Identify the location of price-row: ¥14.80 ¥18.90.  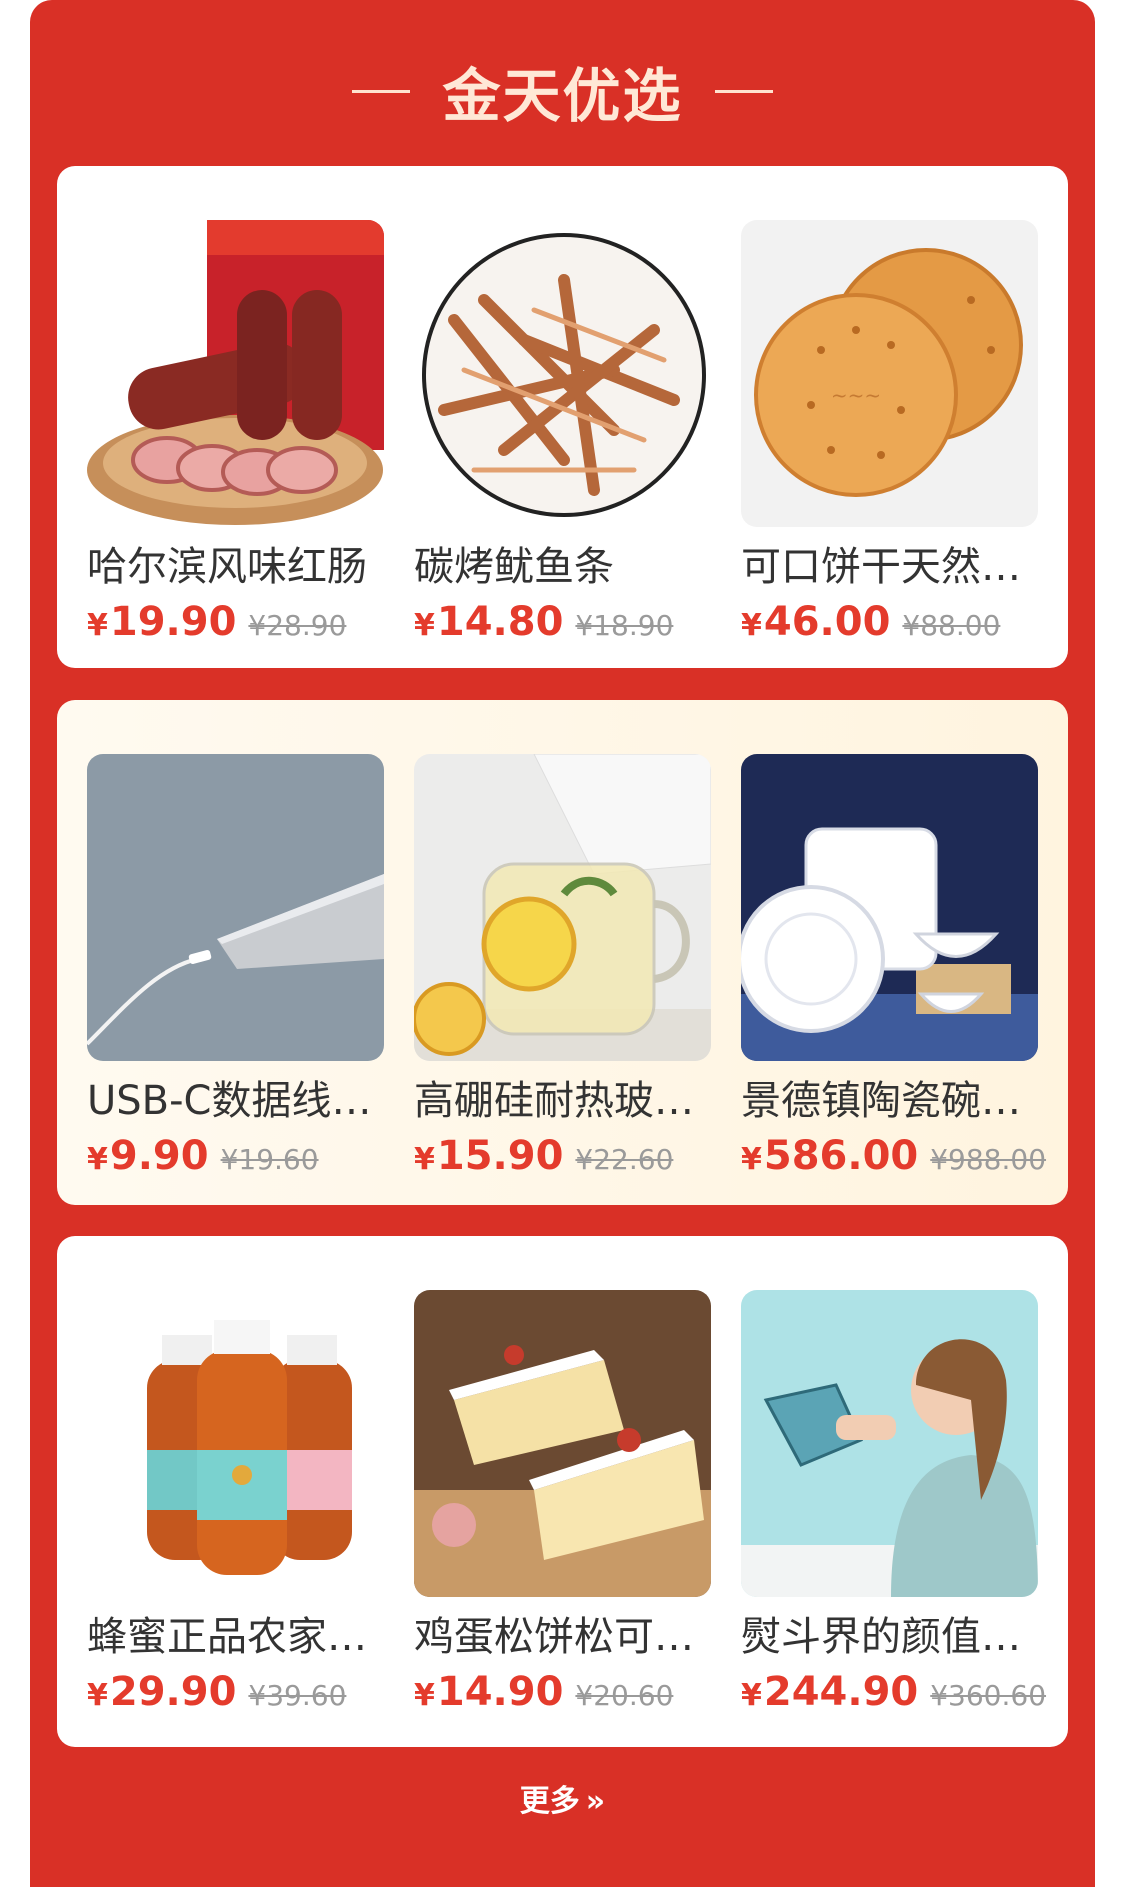
(562, 626).